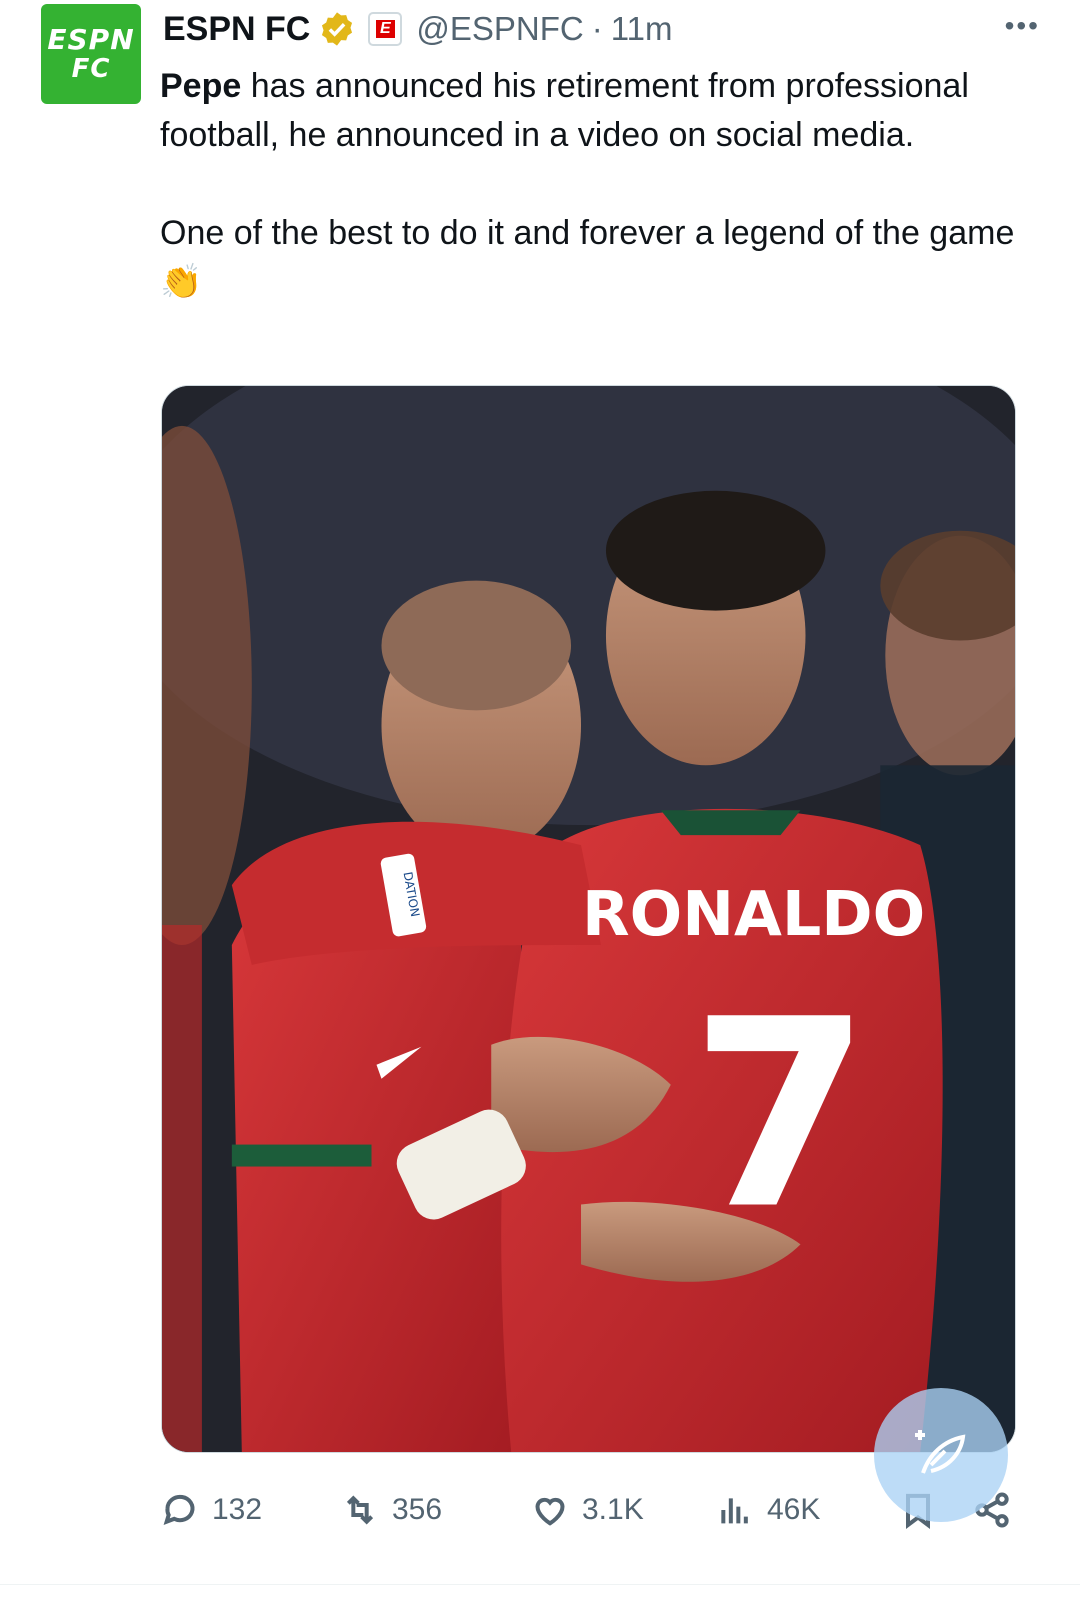 Image resolution: width=1080 pixels, height=1604 pixels. I want to click on divider, so click(540, 1584).